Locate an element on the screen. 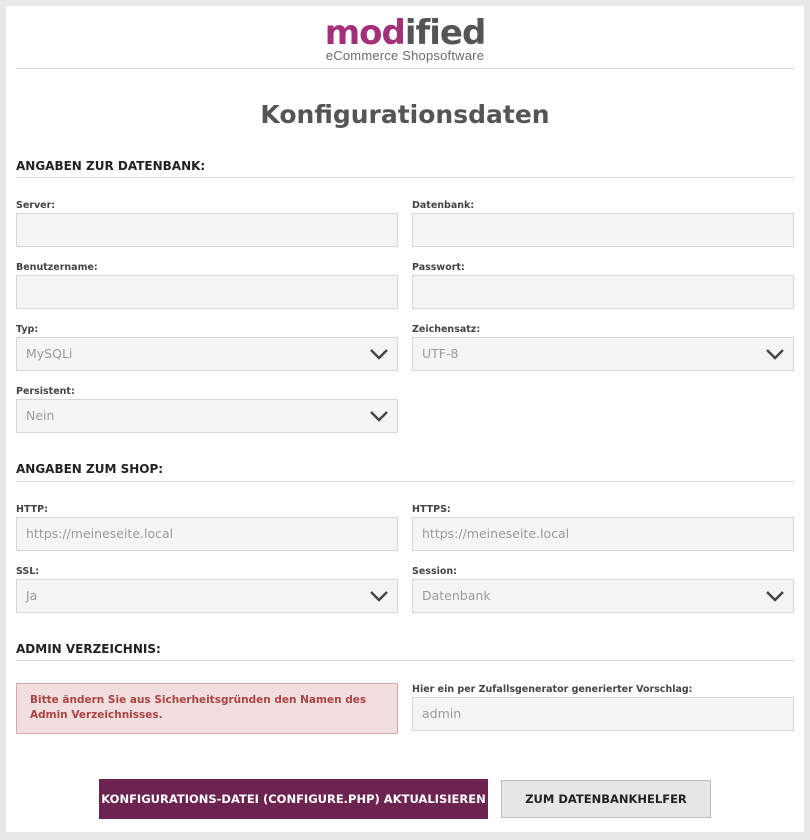  session-select: Datenbank is located at coordinates (603, 596).